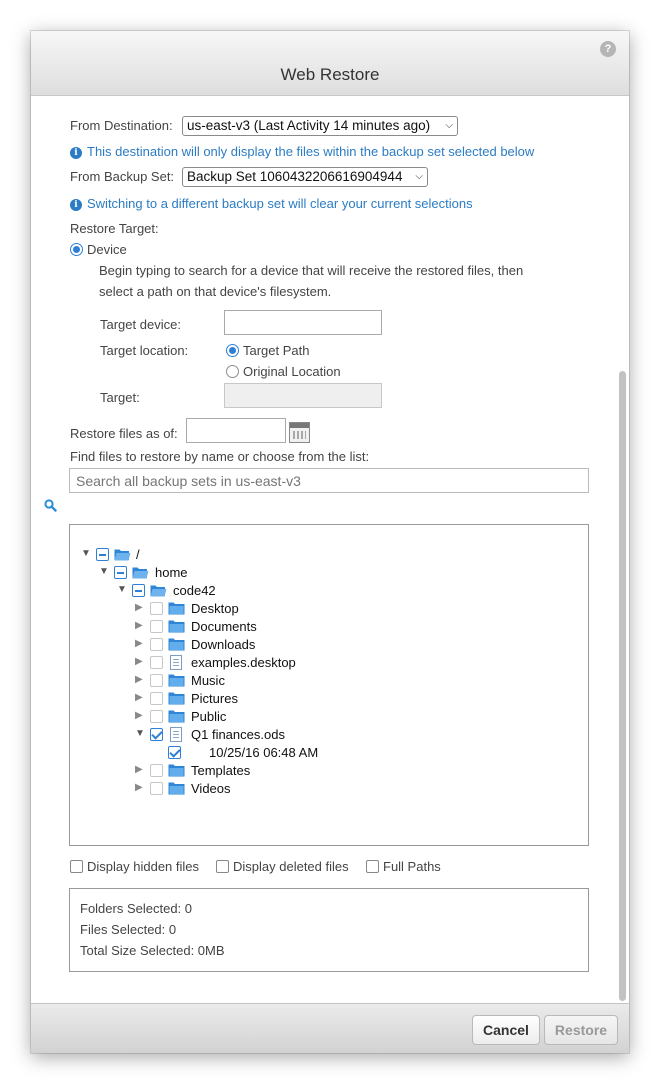  I want to click on calendar-icon, so click(299, 432).